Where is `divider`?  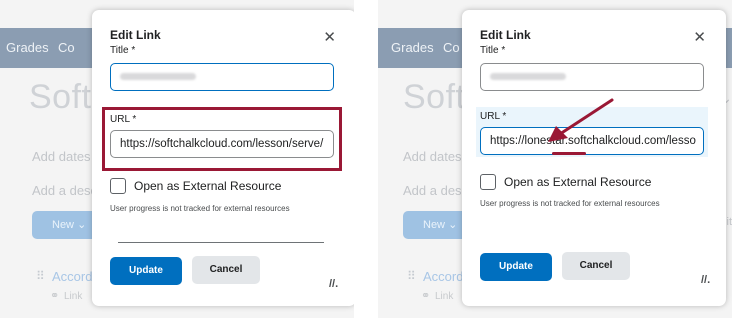 divider is located at coordinates (221, 242).